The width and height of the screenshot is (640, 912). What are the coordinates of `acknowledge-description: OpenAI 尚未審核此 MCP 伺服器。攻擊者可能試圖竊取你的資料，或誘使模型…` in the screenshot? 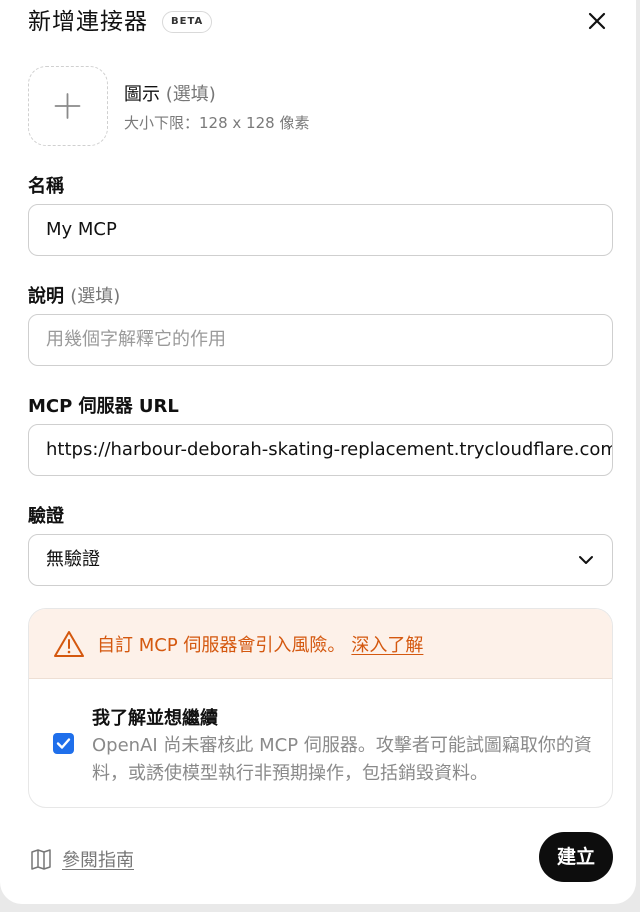 It's located at (342, 759).